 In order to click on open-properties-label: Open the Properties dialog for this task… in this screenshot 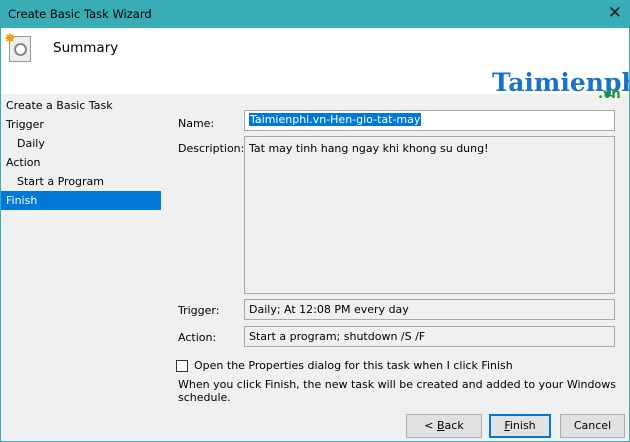, I will do `click(353, 365)`.